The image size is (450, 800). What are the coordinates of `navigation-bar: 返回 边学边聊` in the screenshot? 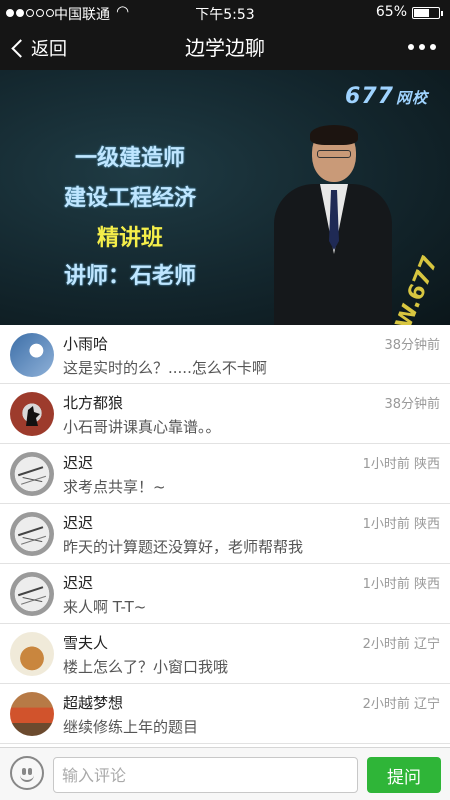 It's located at (225, 48).